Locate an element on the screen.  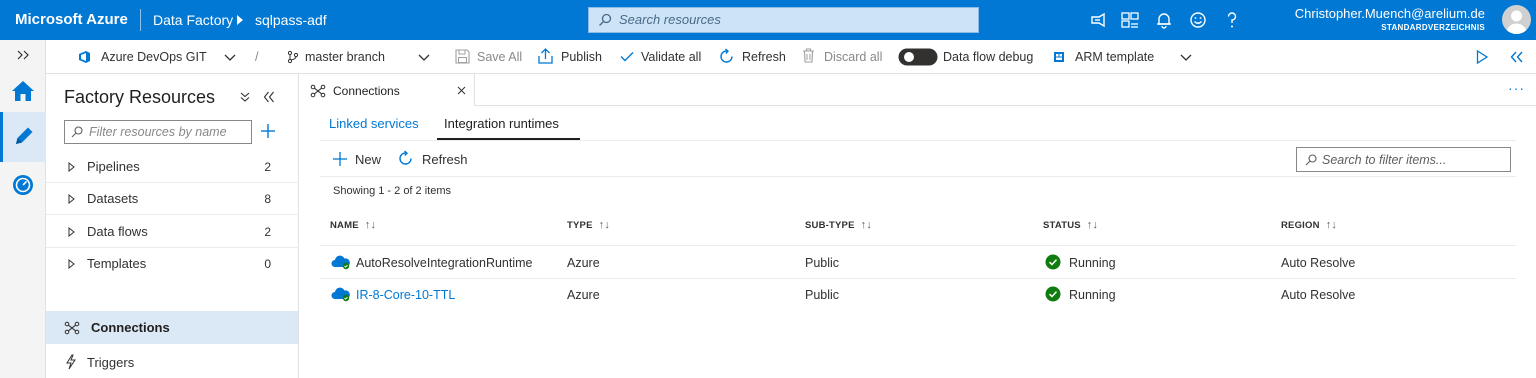
publish-button: Publish is located at coordinates (581, 57).